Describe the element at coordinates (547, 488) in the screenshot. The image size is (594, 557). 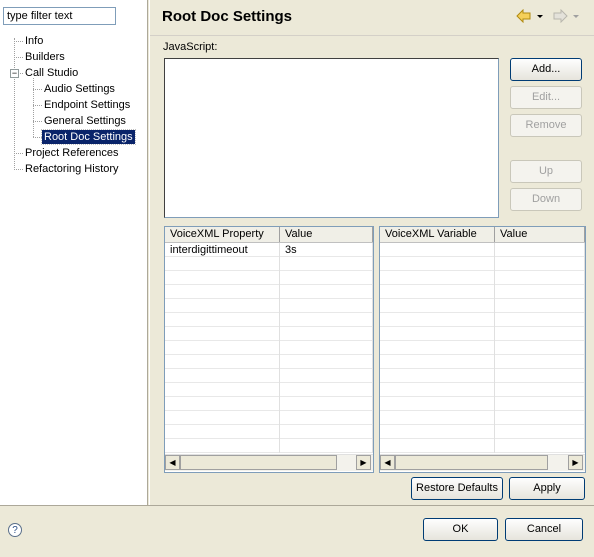
I see `apply-button: Apply` at that location.